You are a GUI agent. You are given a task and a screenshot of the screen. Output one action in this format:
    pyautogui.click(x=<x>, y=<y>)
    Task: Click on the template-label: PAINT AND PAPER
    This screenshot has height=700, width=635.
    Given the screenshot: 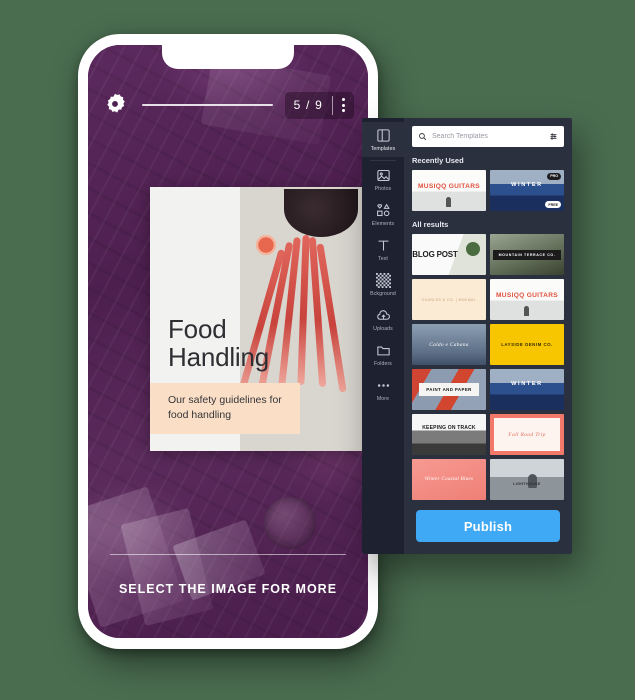 What is the action you would take?
    pyautogui.click(x=449, y=389)
    